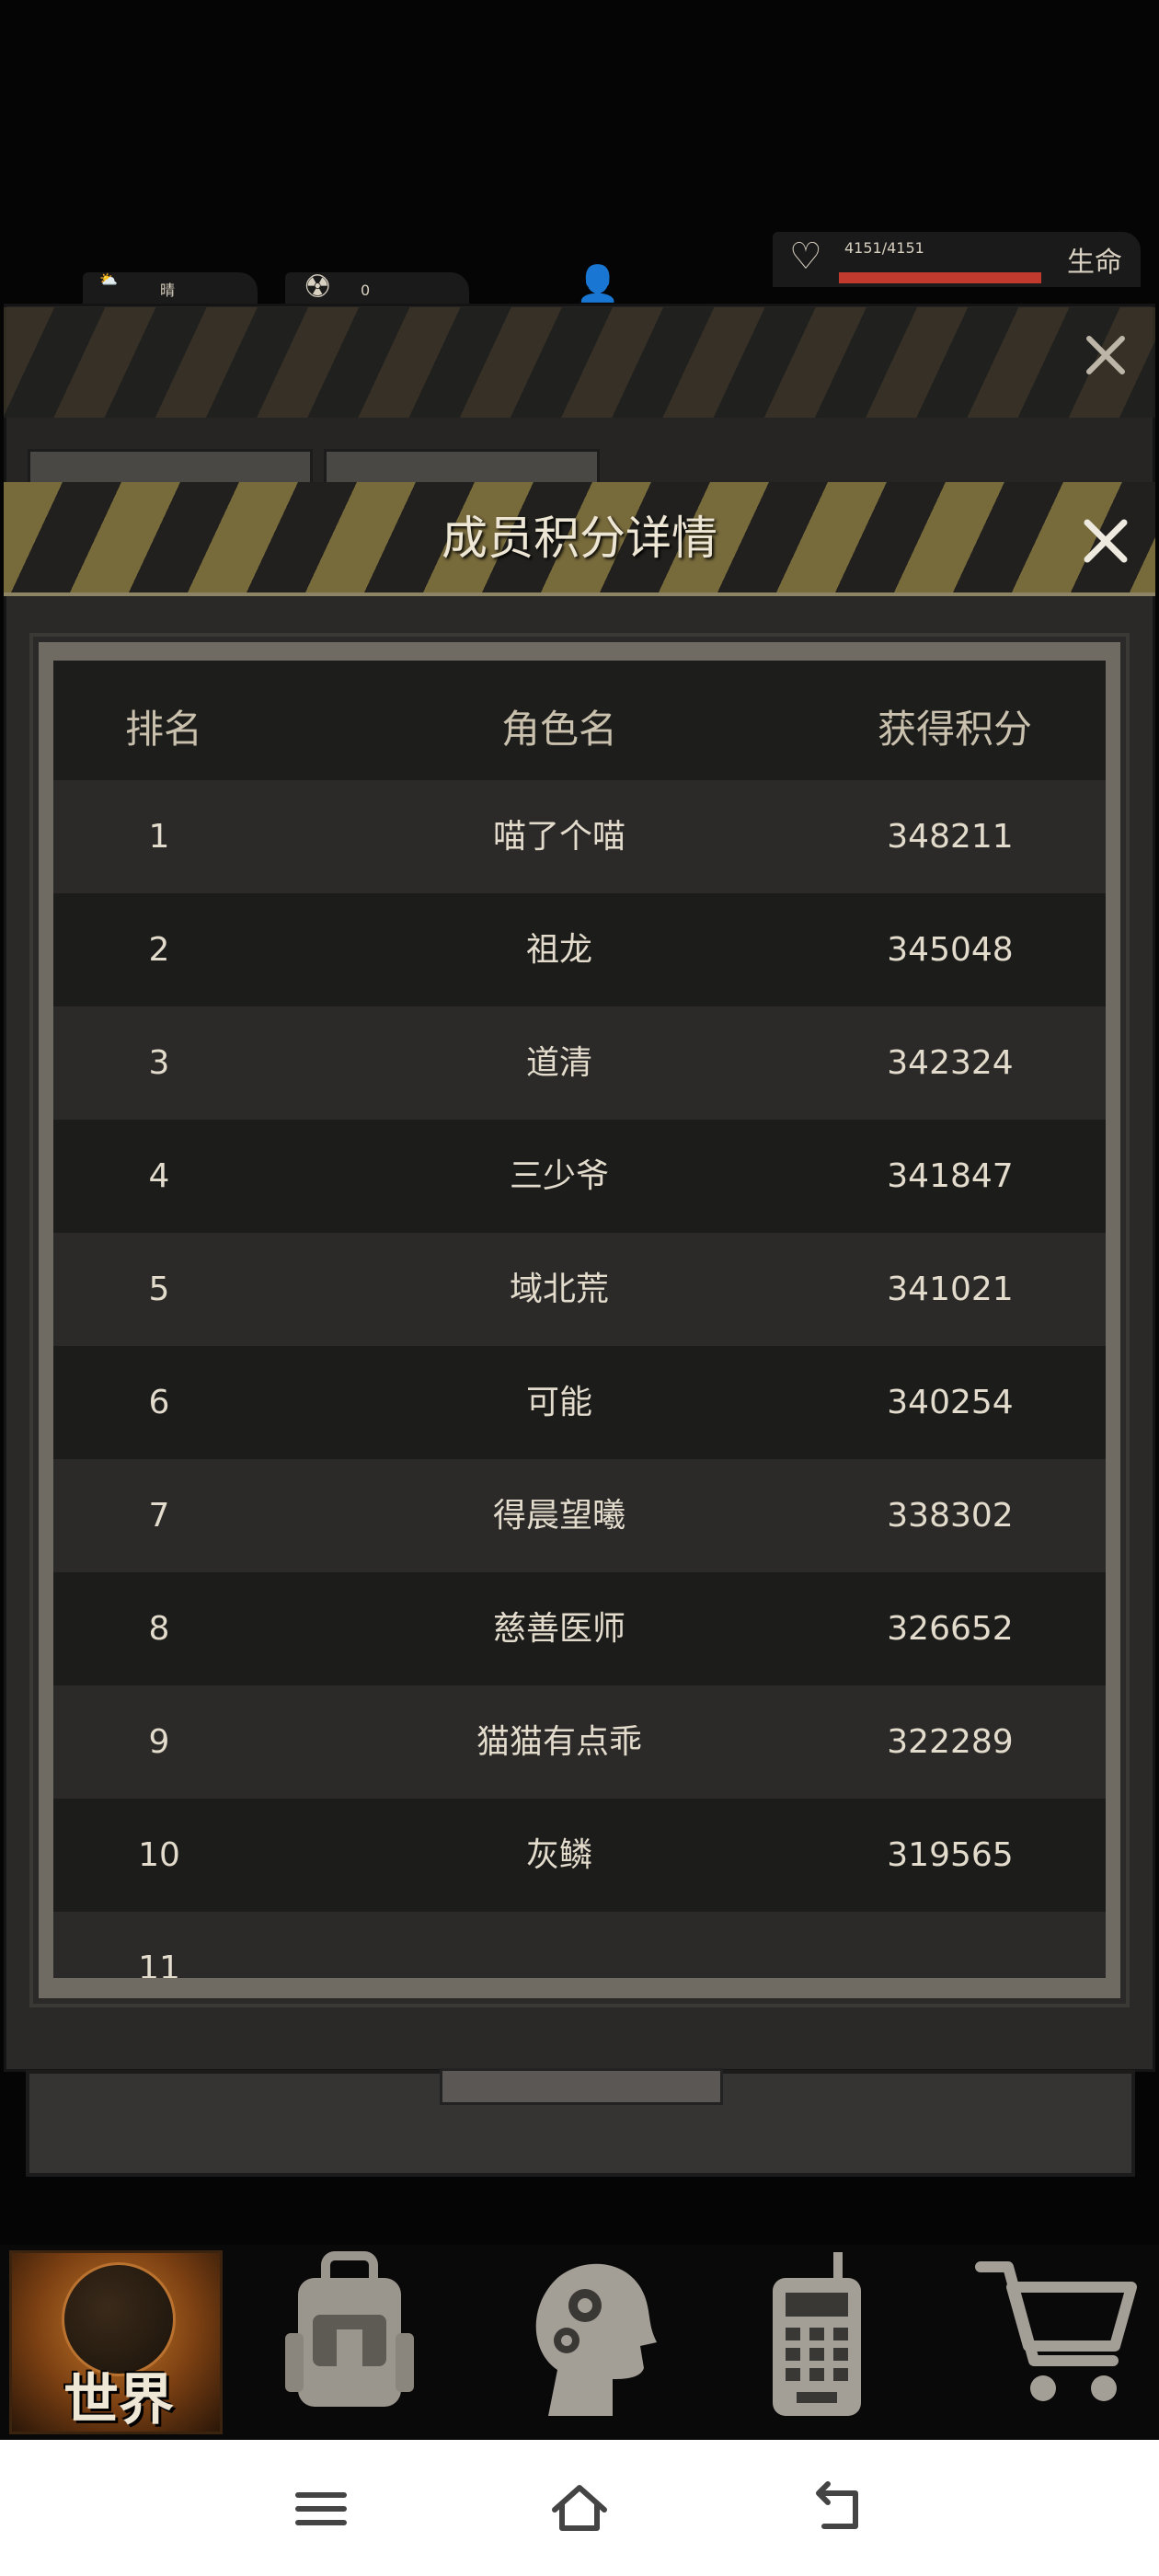 This screenshot has width=1159, height=2576. I want to click on score-cell: 338302, so click(950, 1516).